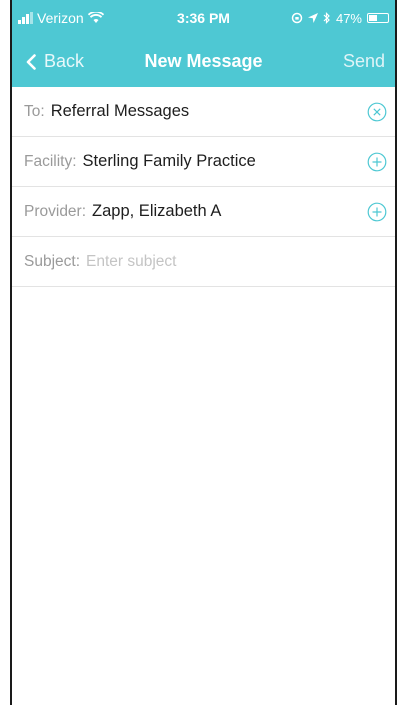 Image resolution: width=399 pixels, height=707 pixels. I want to click on status-right: 47%, so click(340, 18).